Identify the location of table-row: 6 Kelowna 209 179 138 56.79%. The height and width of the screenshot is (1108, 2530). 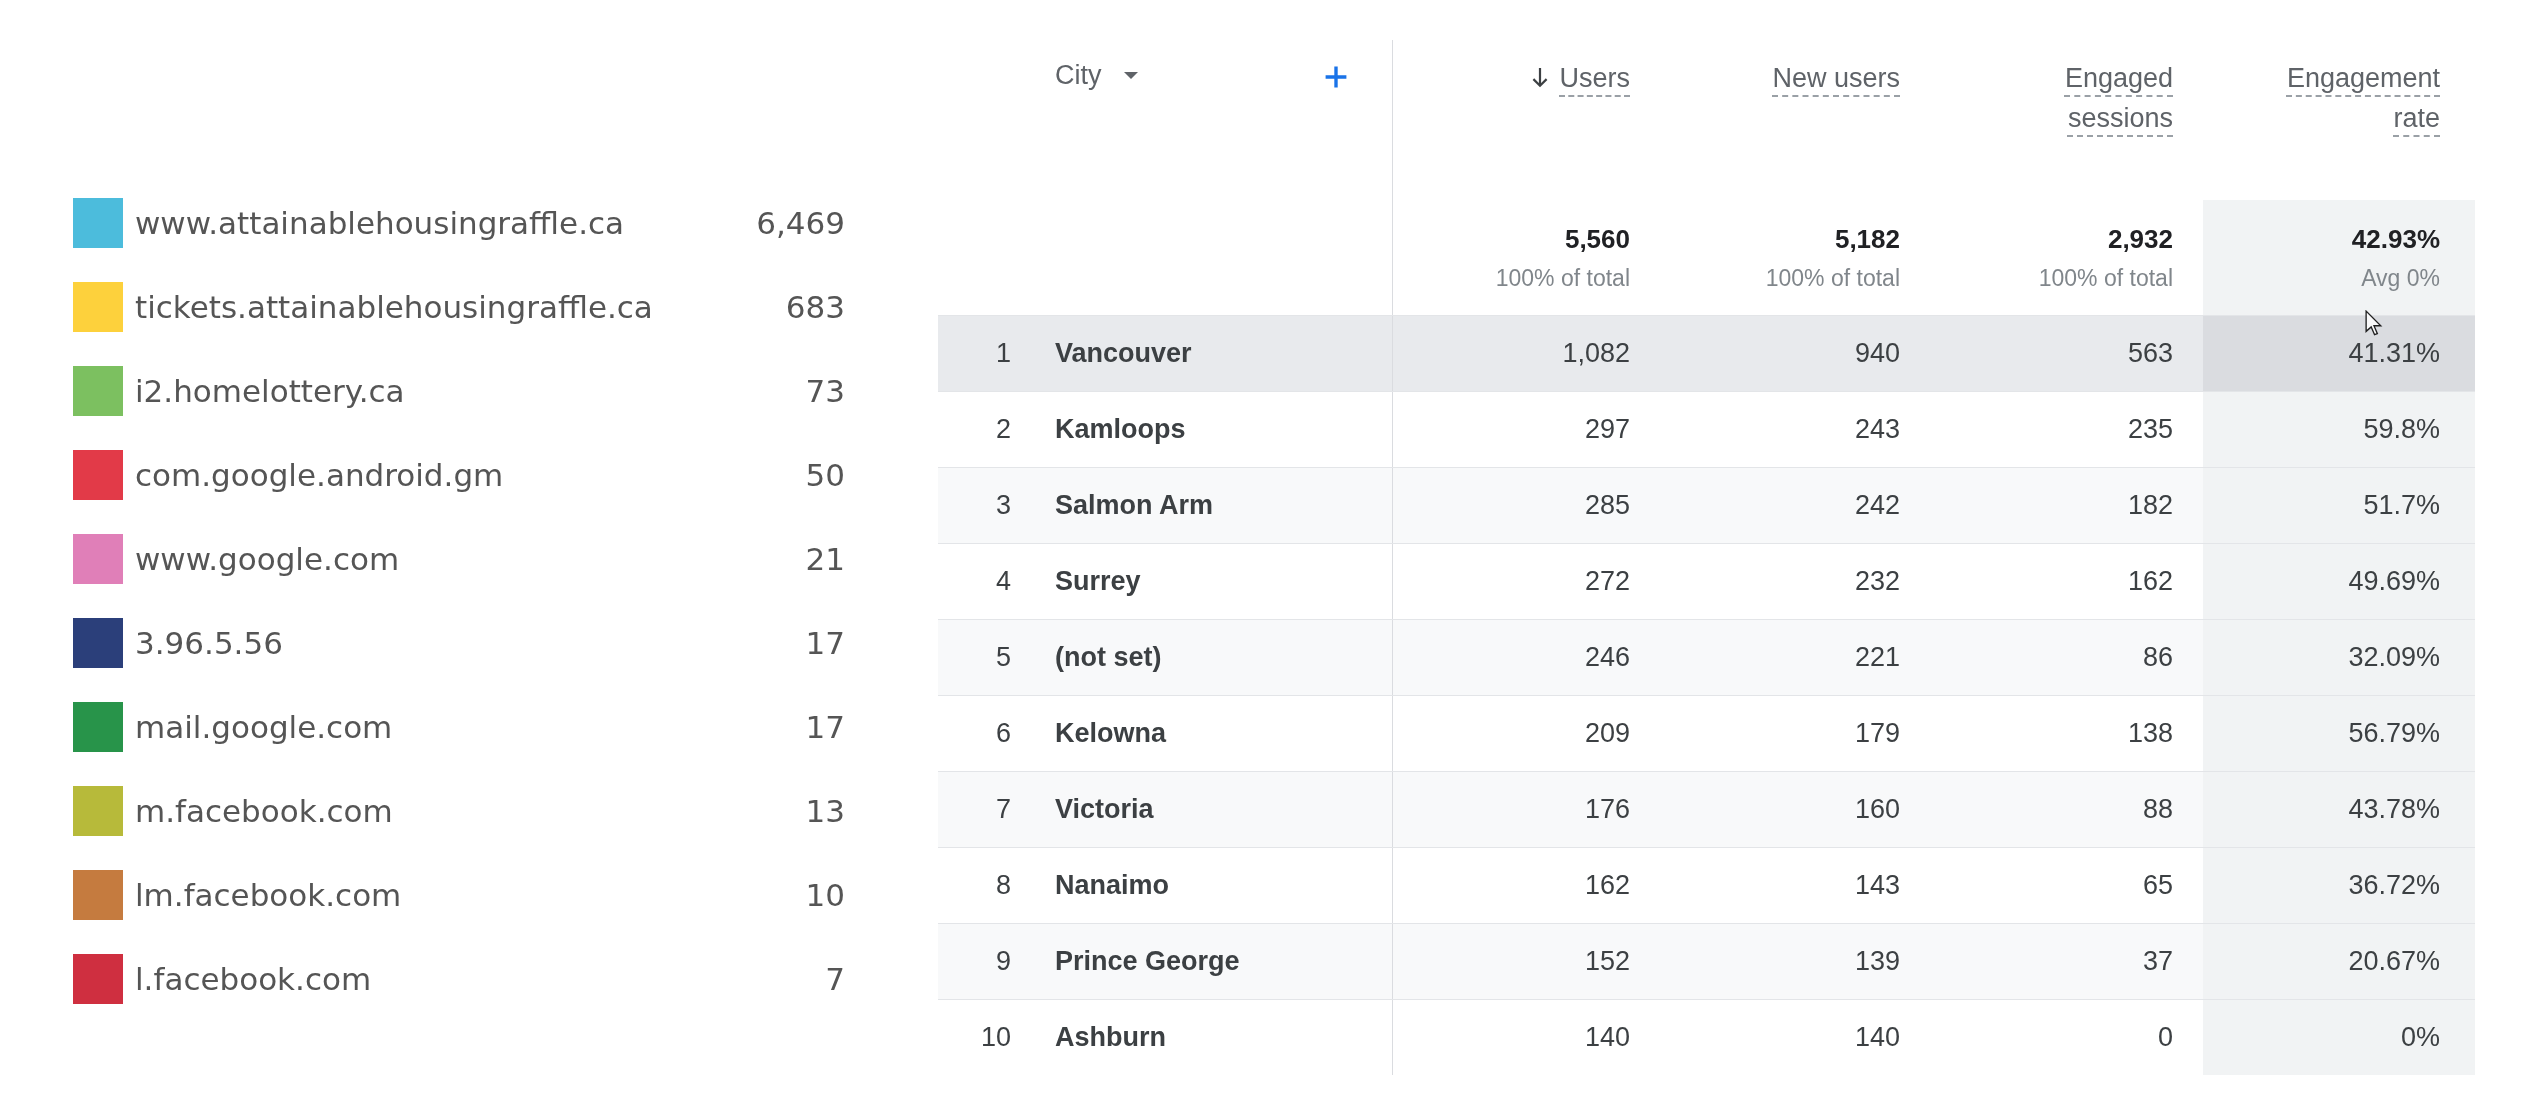
(1706, 733).